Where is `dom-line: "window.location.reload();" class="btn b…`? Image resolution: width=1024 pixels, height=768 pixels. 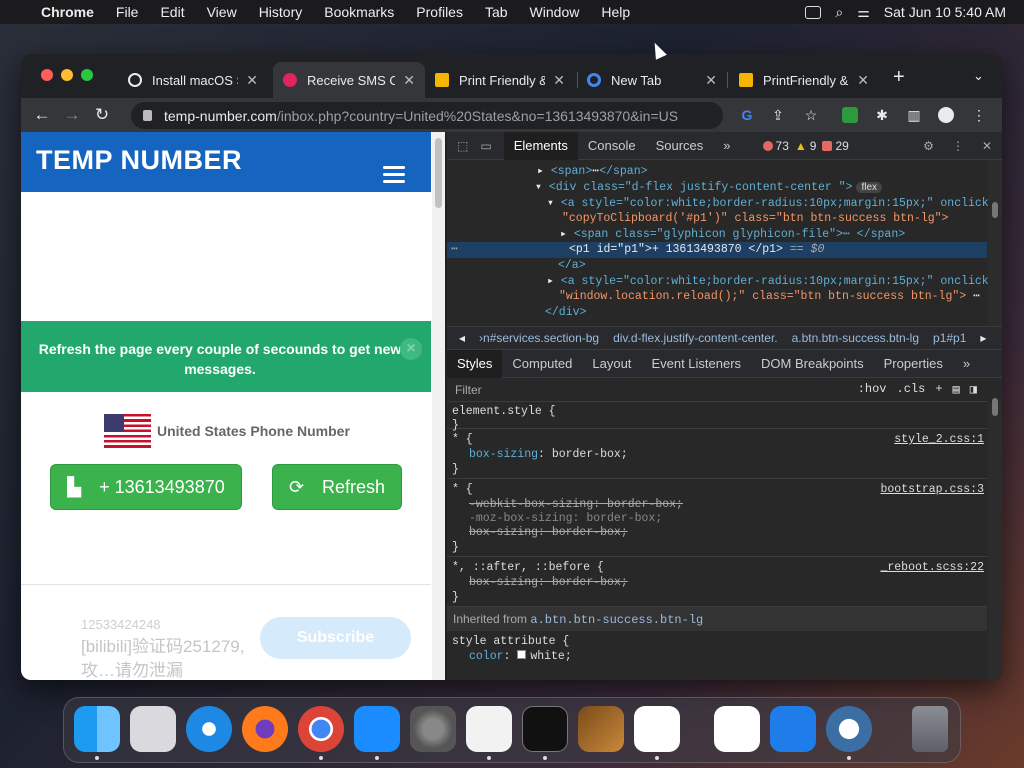 dom-line: "window.location.reload();" class="btn b… is located at coordinates (769, 297).